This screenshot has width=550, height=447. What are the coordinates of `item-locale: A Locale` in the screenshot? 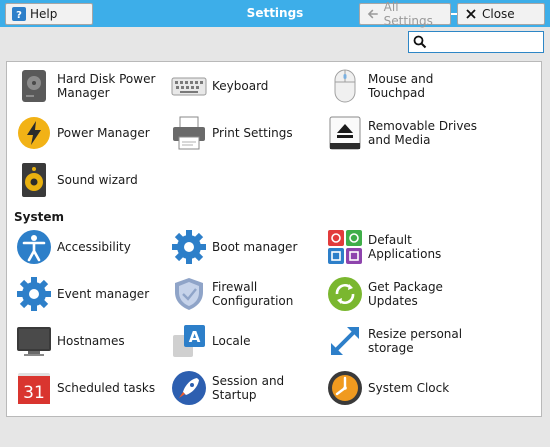 It's located at (246, 341).